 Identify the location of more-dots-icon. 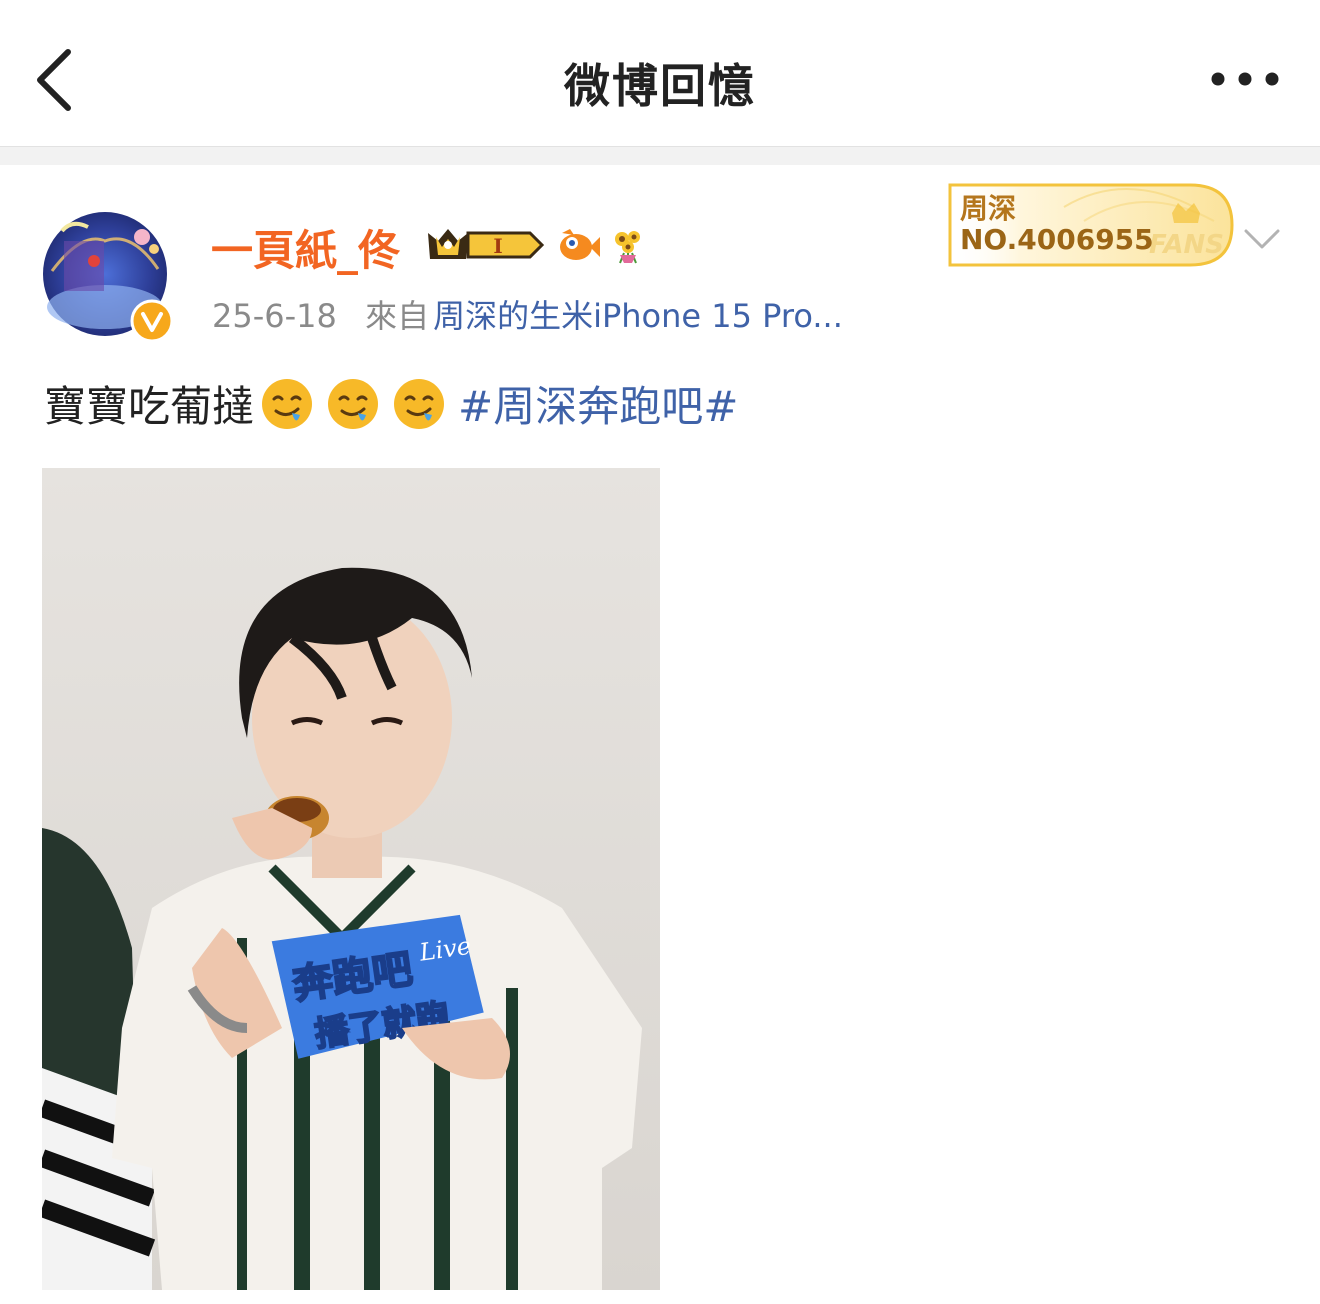
(1245, 79).